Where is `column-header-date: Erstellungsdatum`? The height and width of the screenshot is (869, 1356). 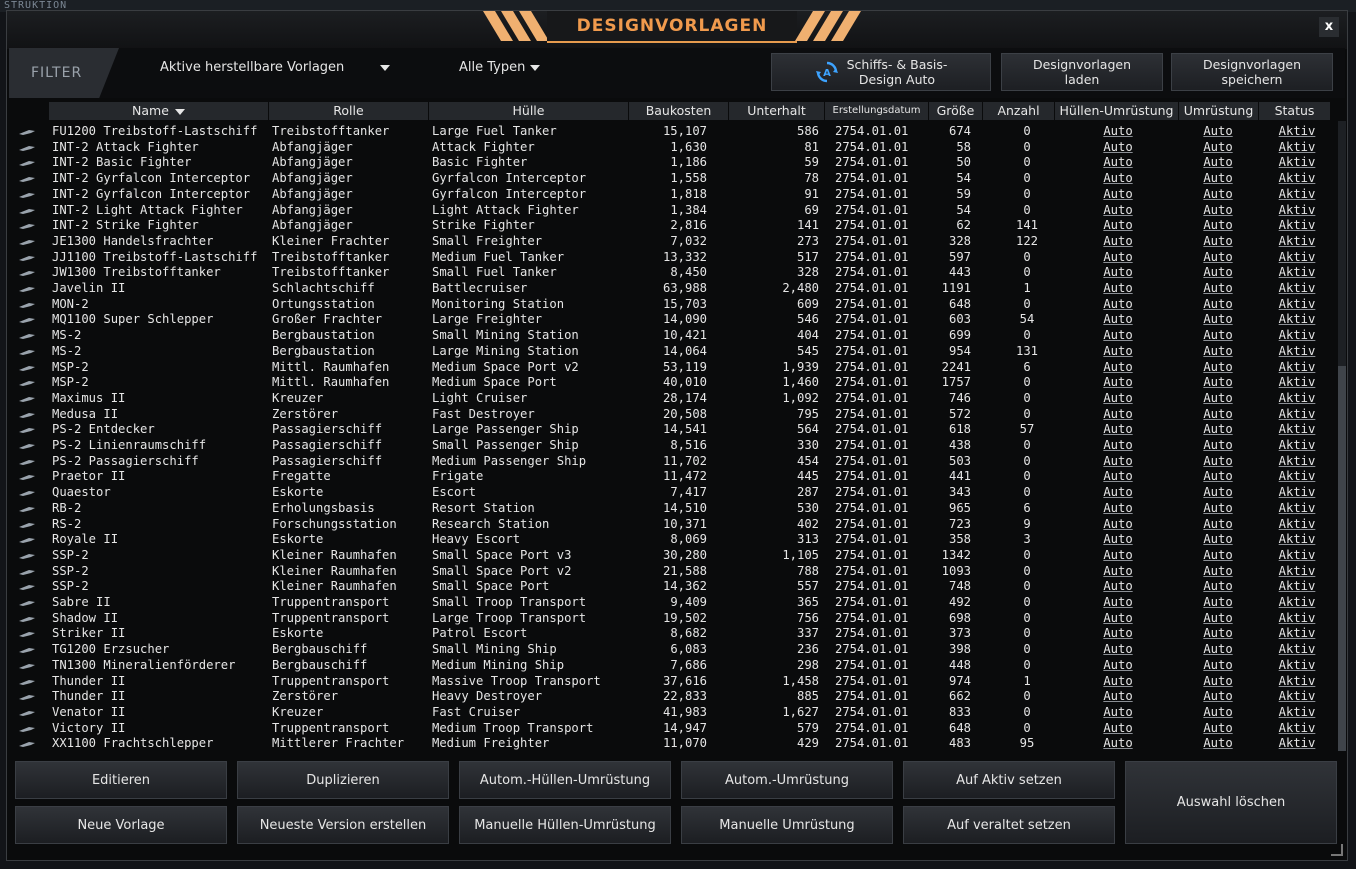 column-header-date: Erstellungsdatum is located at coordinates (877, 111).